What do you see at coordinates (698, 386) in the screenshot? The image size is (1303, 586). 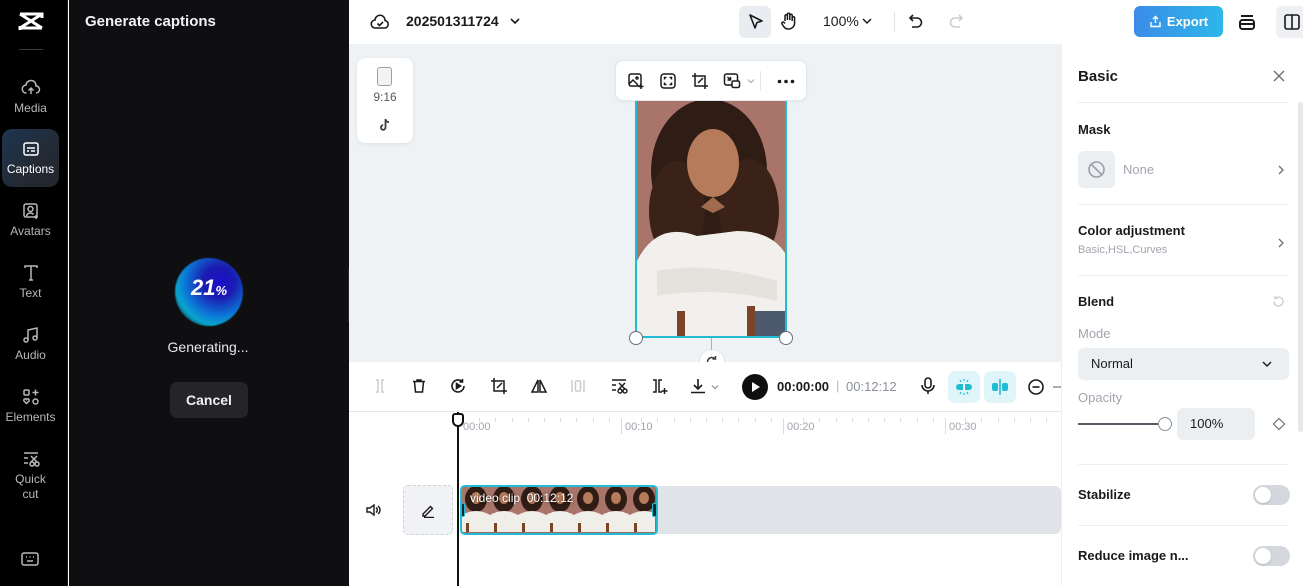 I see `download-icon` at bounding box center [698, 386].